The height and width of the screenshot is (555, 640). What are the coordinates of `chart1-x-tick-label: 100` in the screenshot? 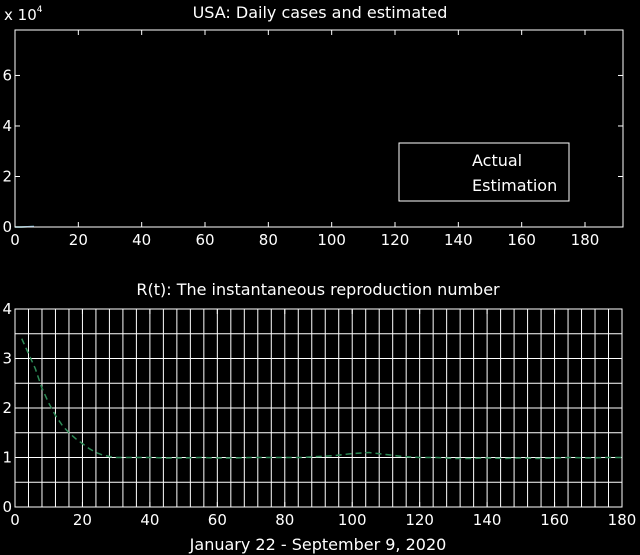 It's located at (331, 240).